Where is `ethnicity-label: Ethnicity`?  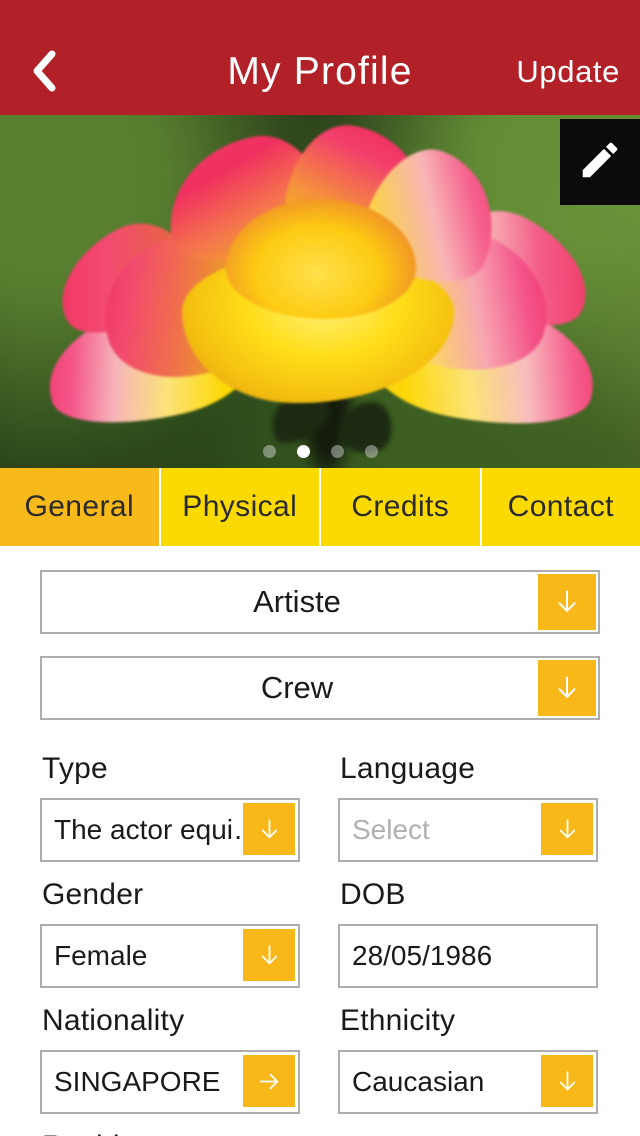
ethnicity-label: Ethnicity is located at coordinates (398, 1020).